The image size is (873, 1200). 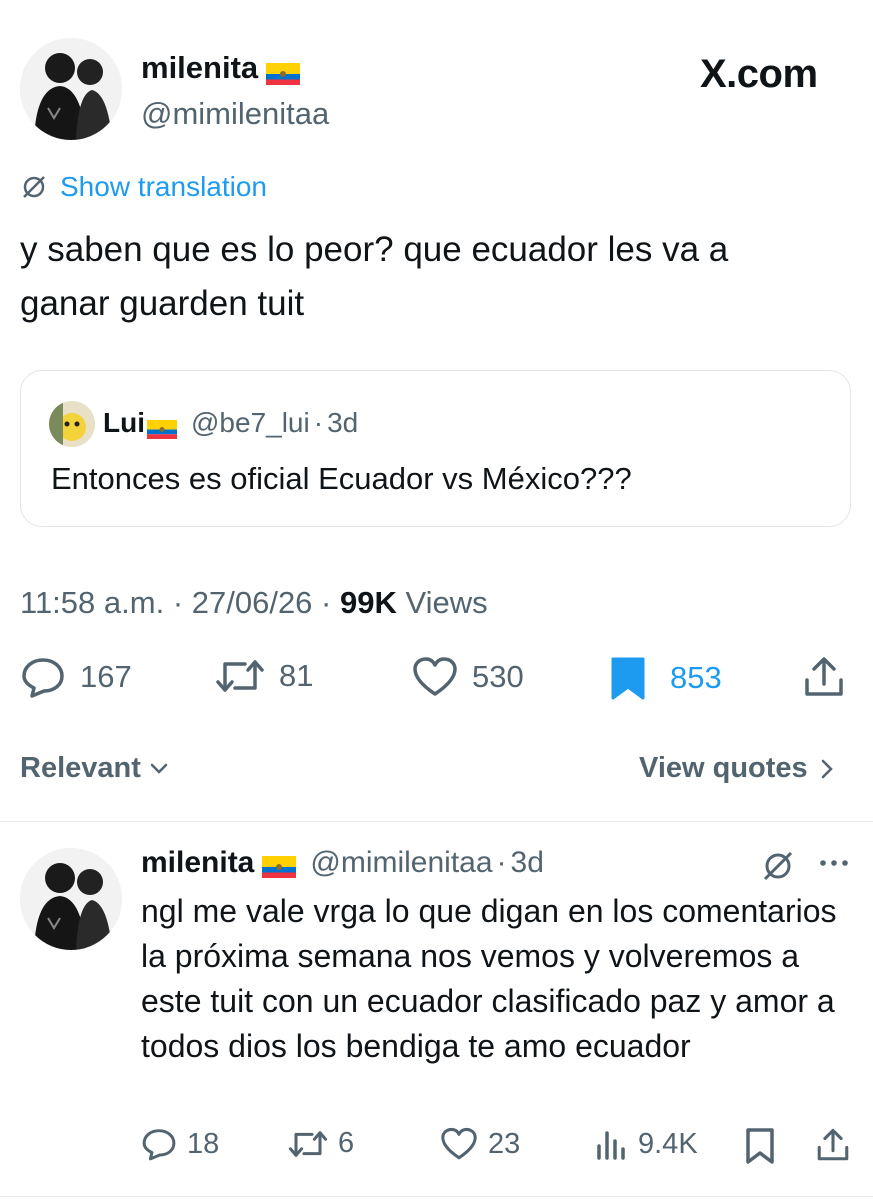 I want to click on more-options-icon, so click(x=834, y=865).